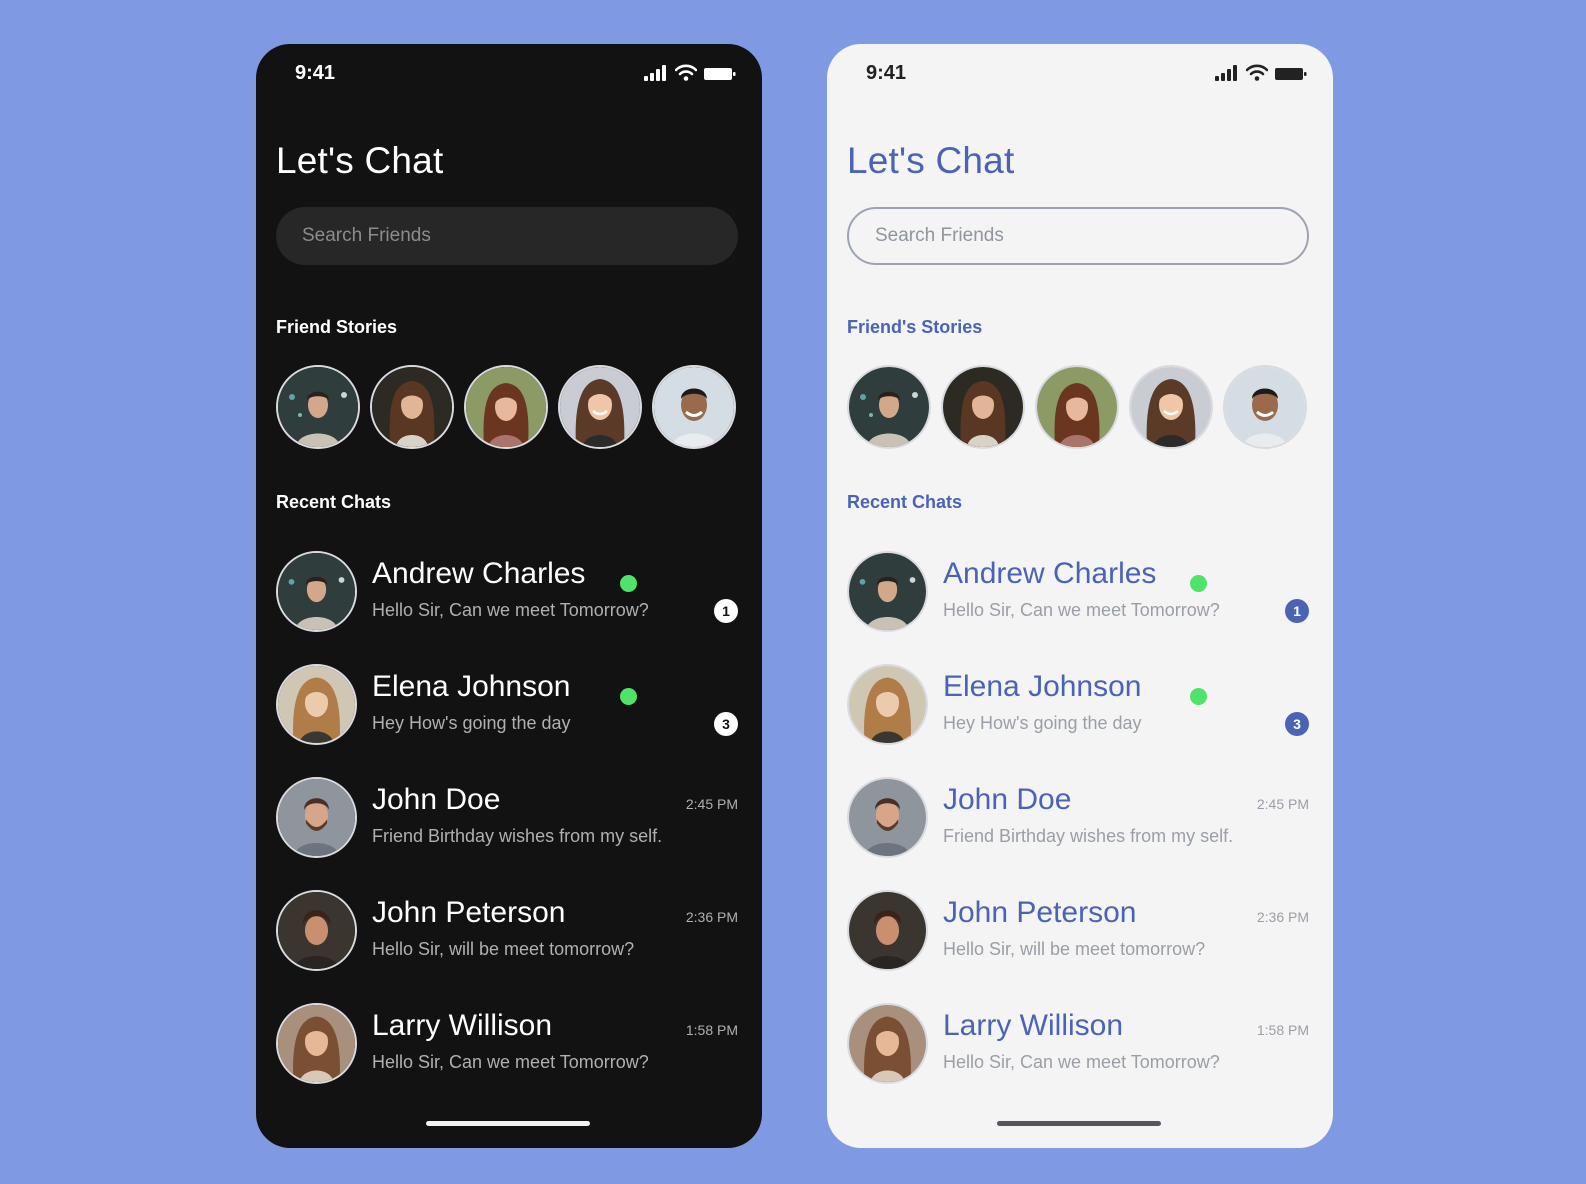 This screenshot has width=1586, height=1184. What do you see at coordinates (1282, 917) in the screenshot?
I see `message-time: 2:36 PM` at bounding box center [1282, 917].